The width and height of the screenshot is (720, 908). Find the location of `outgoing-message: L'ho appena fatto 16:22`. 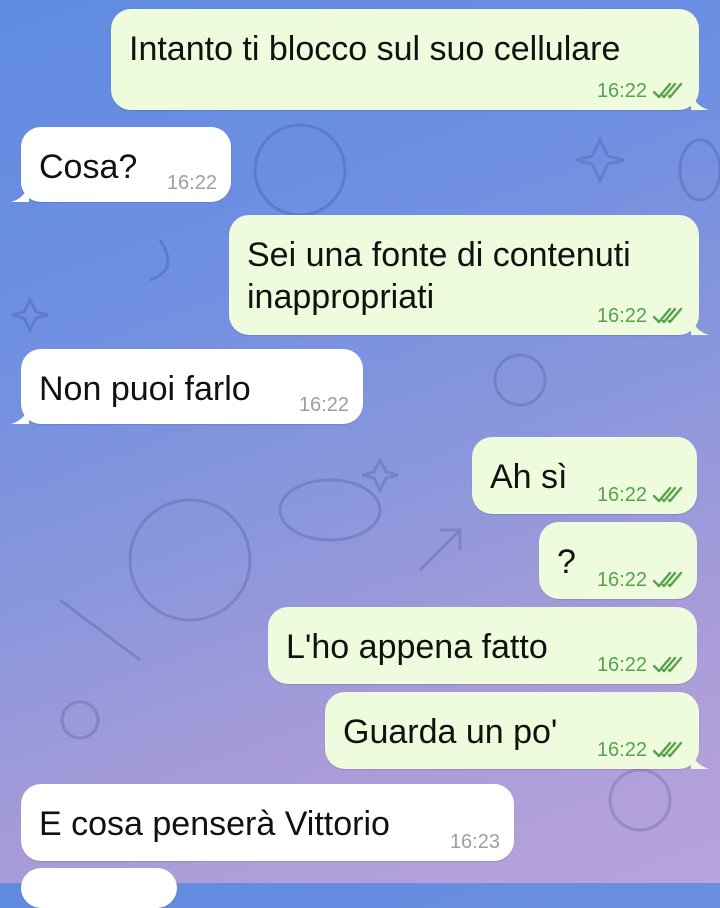

outgoing-message: L'ho appena fatto 16:22 is located at coordinates (482, 645).